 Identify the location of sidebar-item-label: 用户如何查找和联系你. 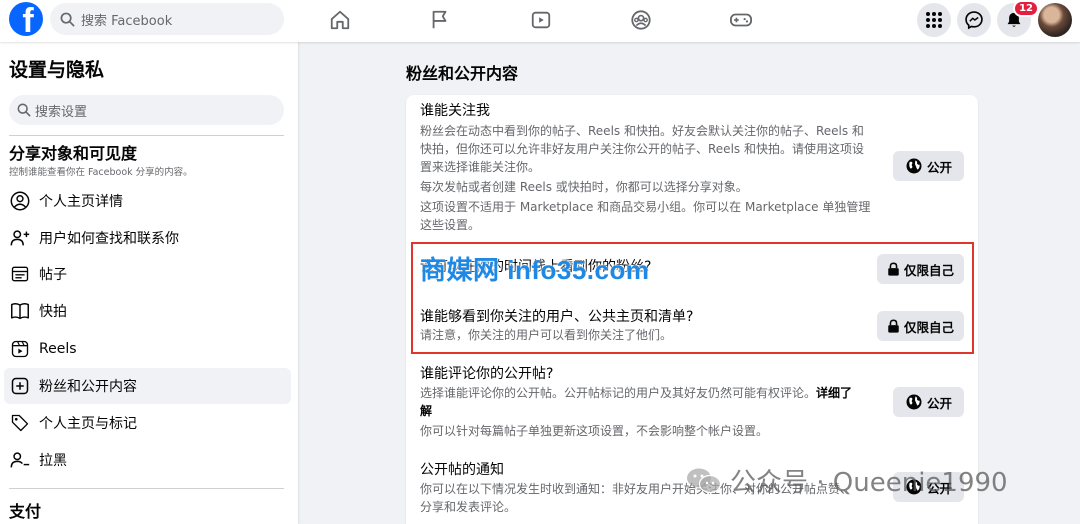
(109, 239).